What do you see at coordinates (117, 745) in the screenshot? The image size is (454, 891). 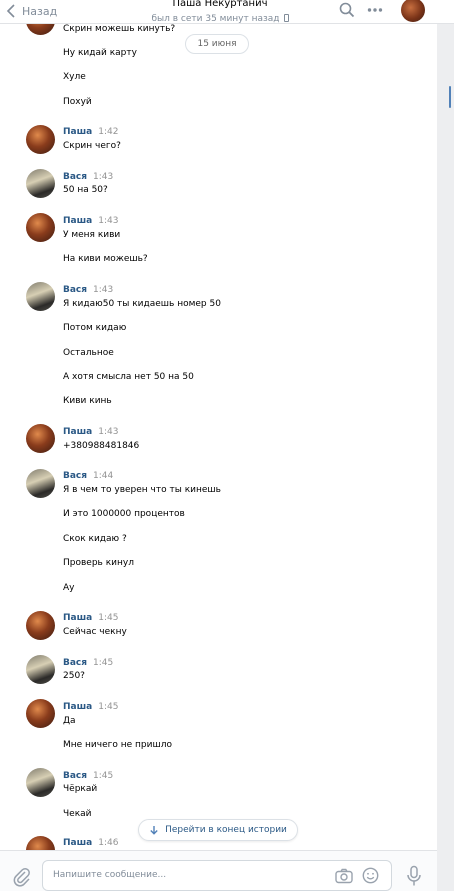 I see `message-text: Мне ничего не пришло` at bounding box center [117, 745].